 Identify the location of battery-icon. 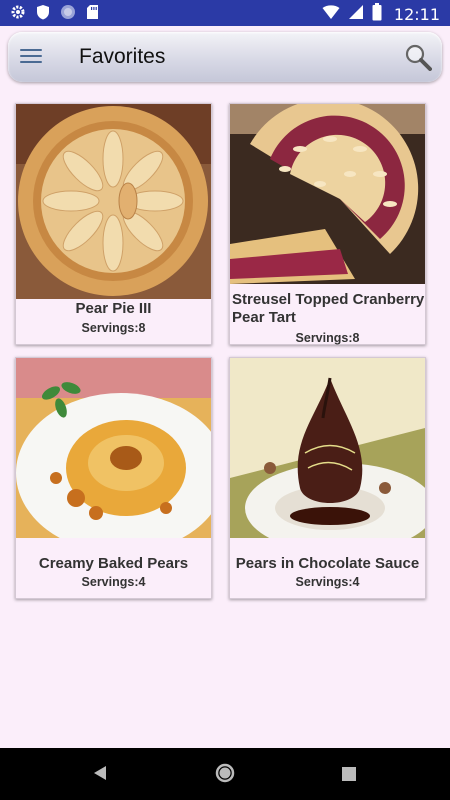
(377, 14).